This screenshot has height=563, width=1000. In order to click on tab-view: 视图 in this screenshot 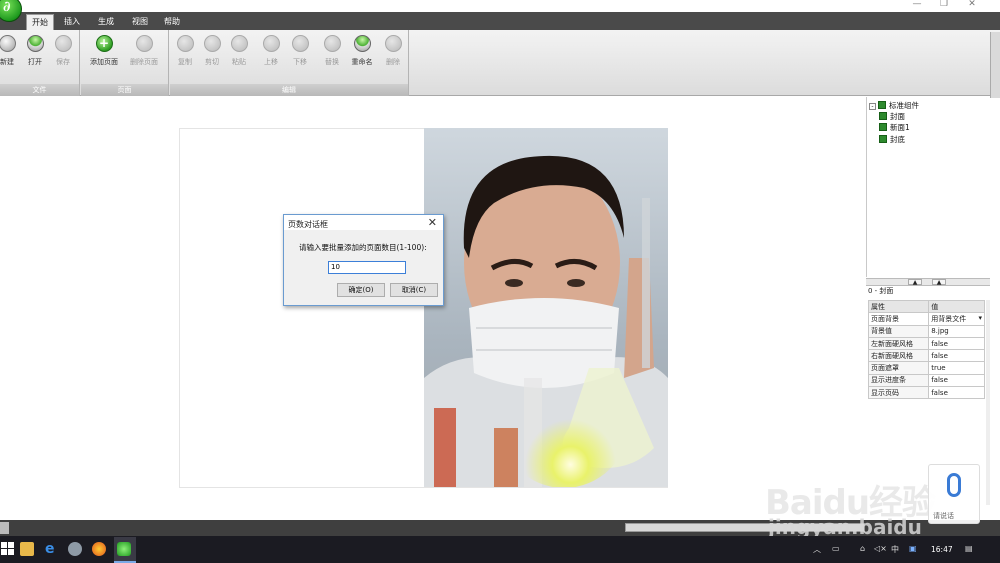, I will do `click(140, 22)`.